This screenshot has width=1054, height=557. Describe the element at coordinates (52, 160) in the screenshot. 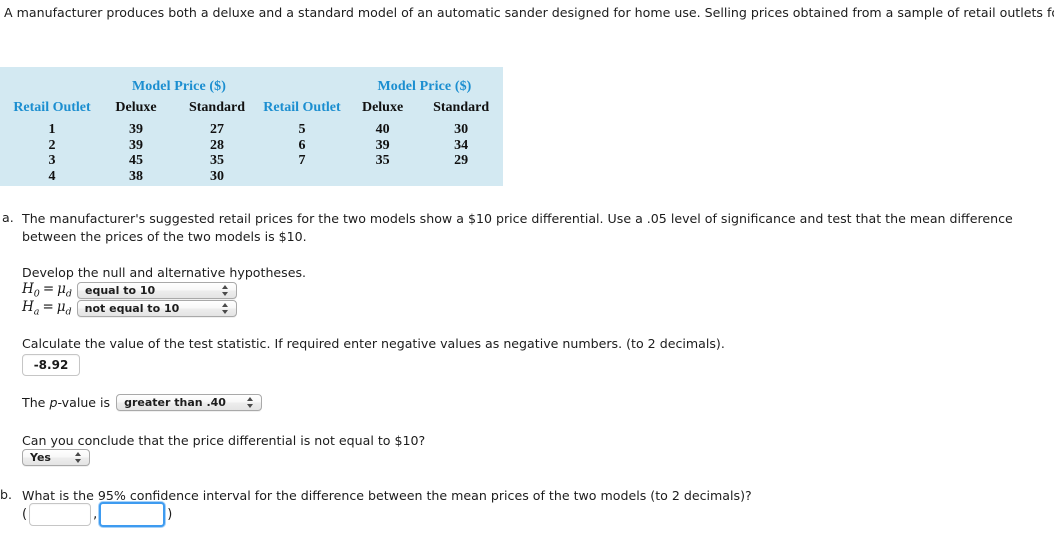

I see `cell-outlet: 3` at that location.